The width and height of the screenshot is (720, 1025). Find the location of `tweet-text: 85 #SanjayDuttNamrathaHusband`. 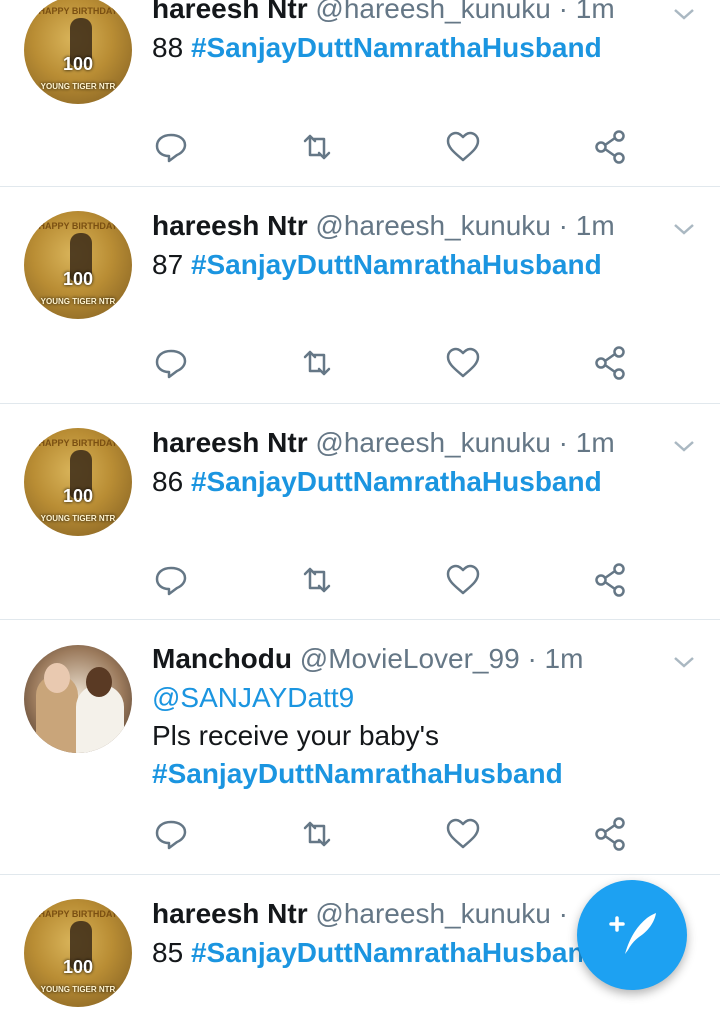

tweet-text: 85 #SanjayDuttNamrathaHusband is located at coordinates (367, 953).